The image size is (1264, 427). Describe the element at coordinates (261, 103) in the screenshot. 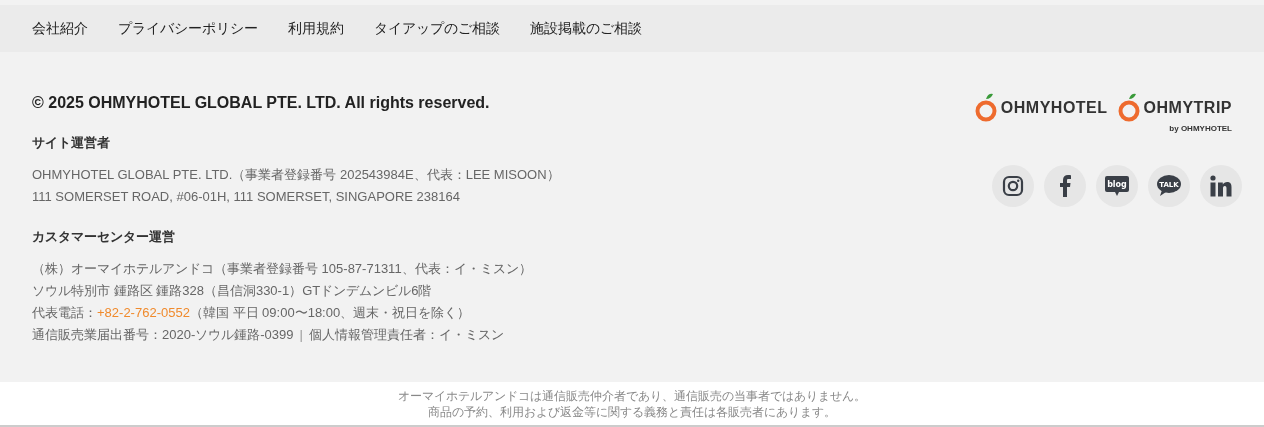

I see `copyright-text: © 2025 OHMYHOTEL GLOBAL PTE. LTD. All rights reserved.` at that location.